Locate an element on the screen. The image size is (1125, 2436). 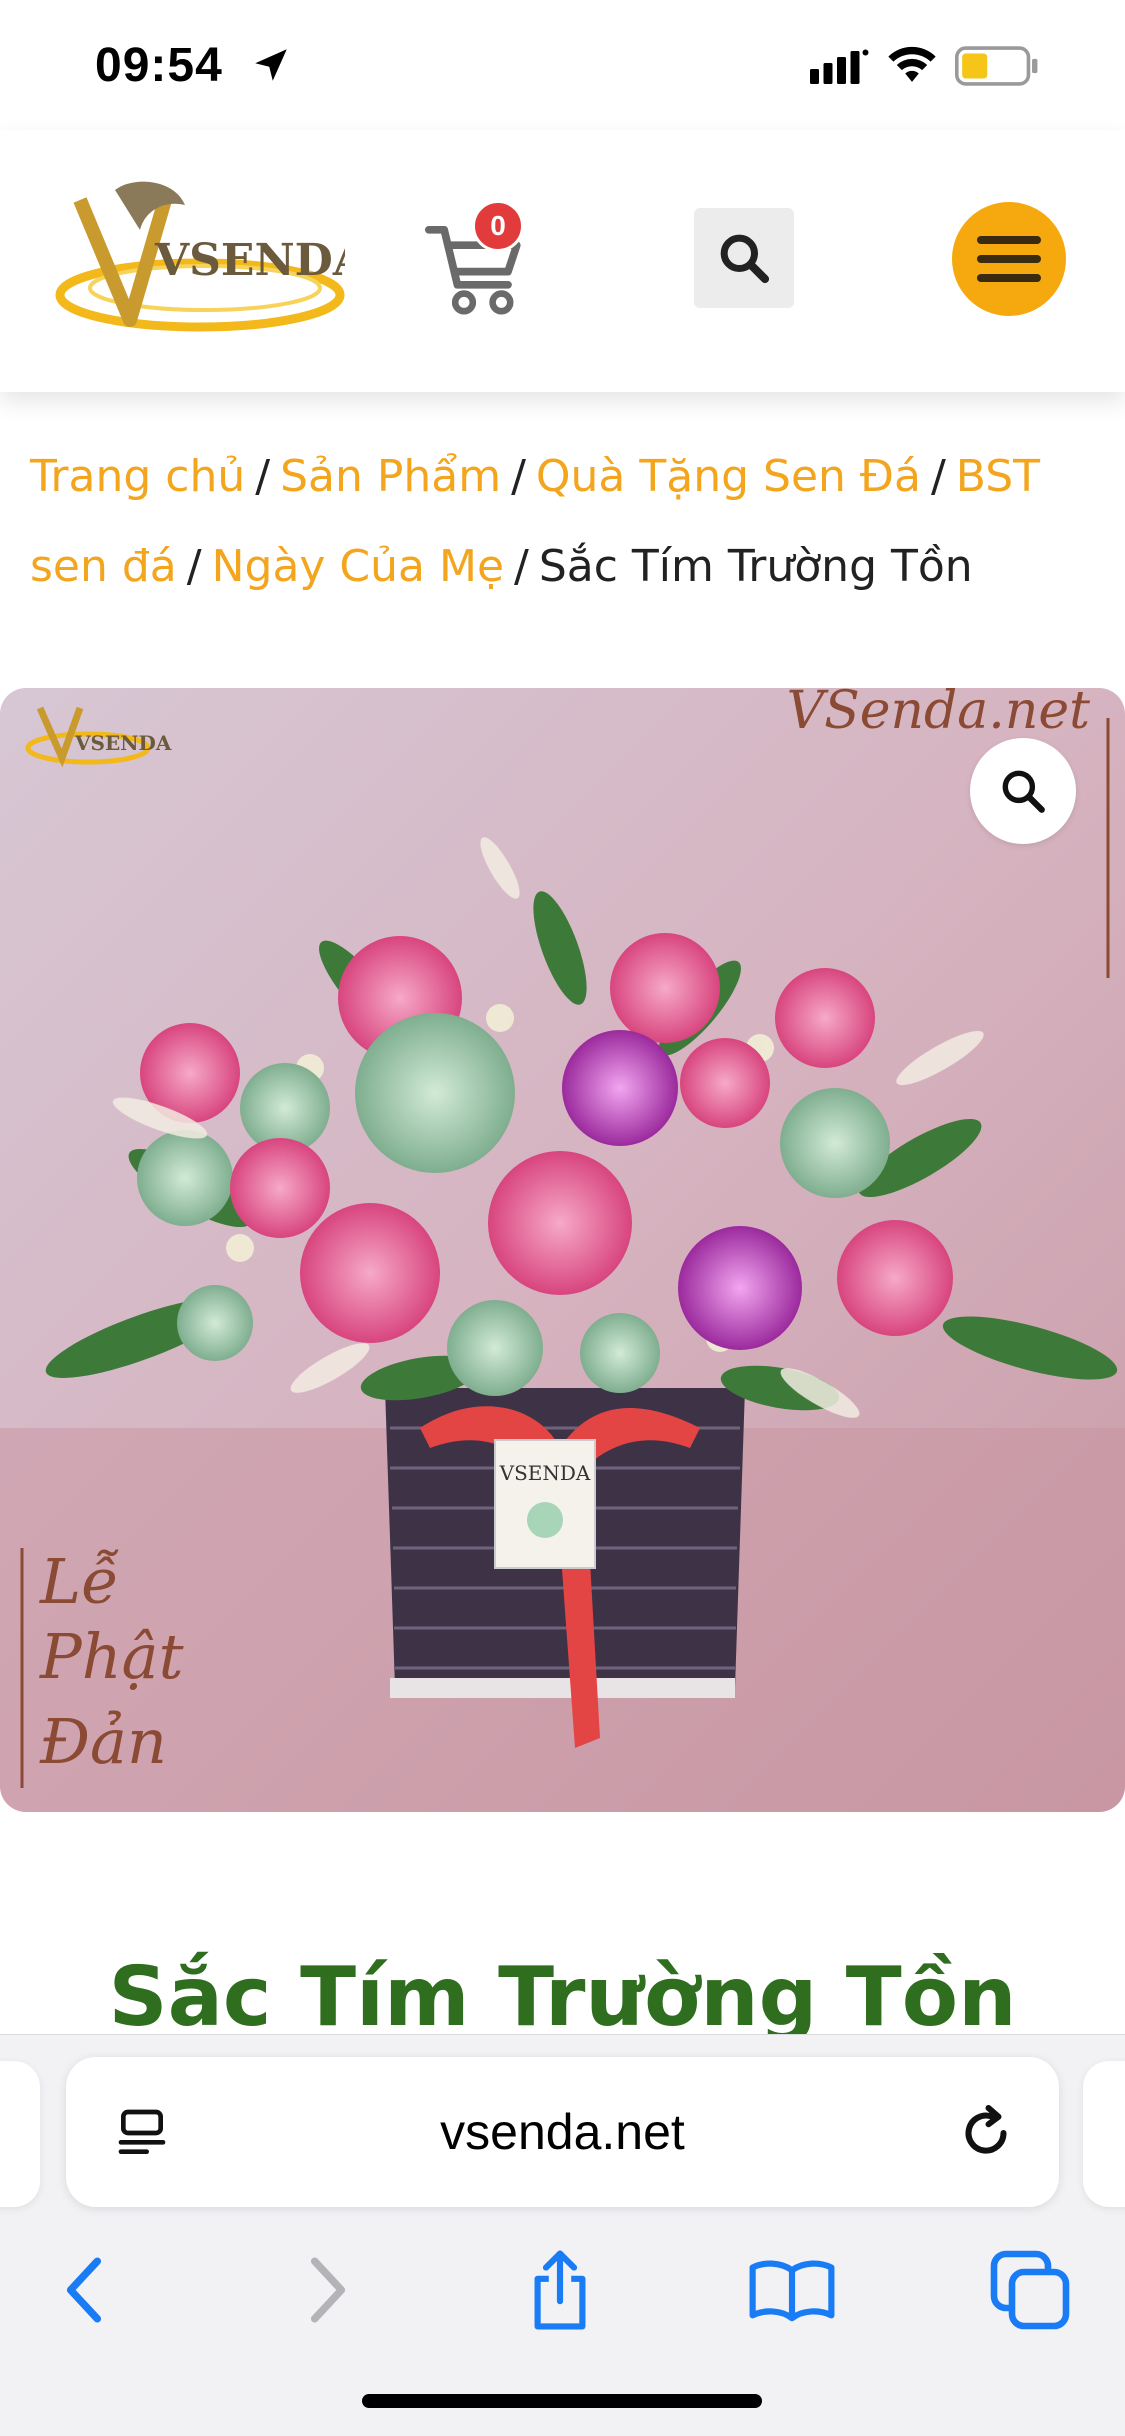
product-title: Sắc Tím Trường Tồn is located at coordinates (562, 1997).